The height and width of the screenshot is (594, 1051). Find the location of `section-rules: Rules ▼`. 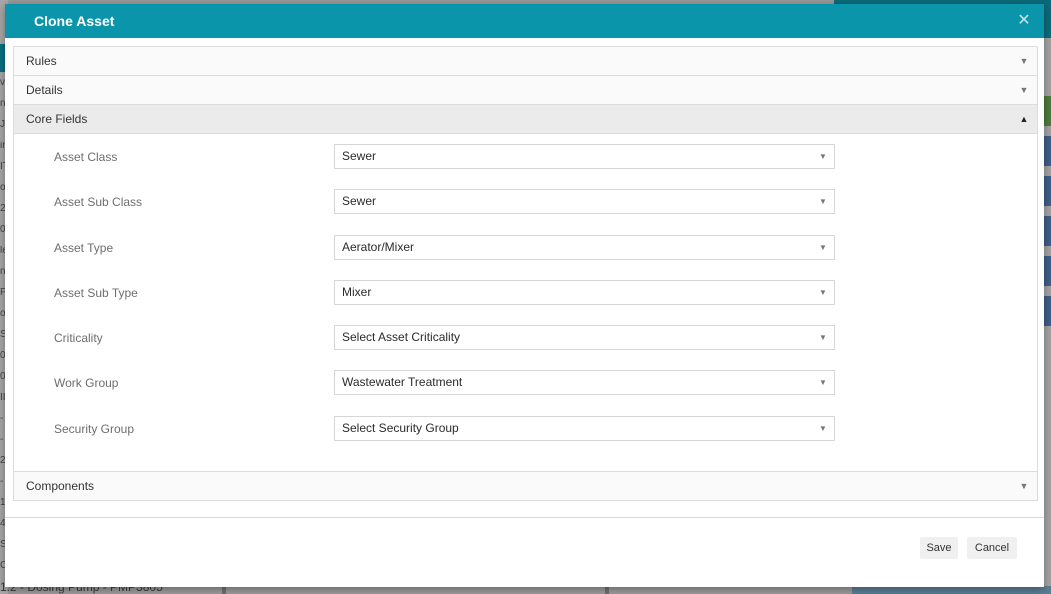

section-rules: Rules ▼ is located at coordinates (525, 61).